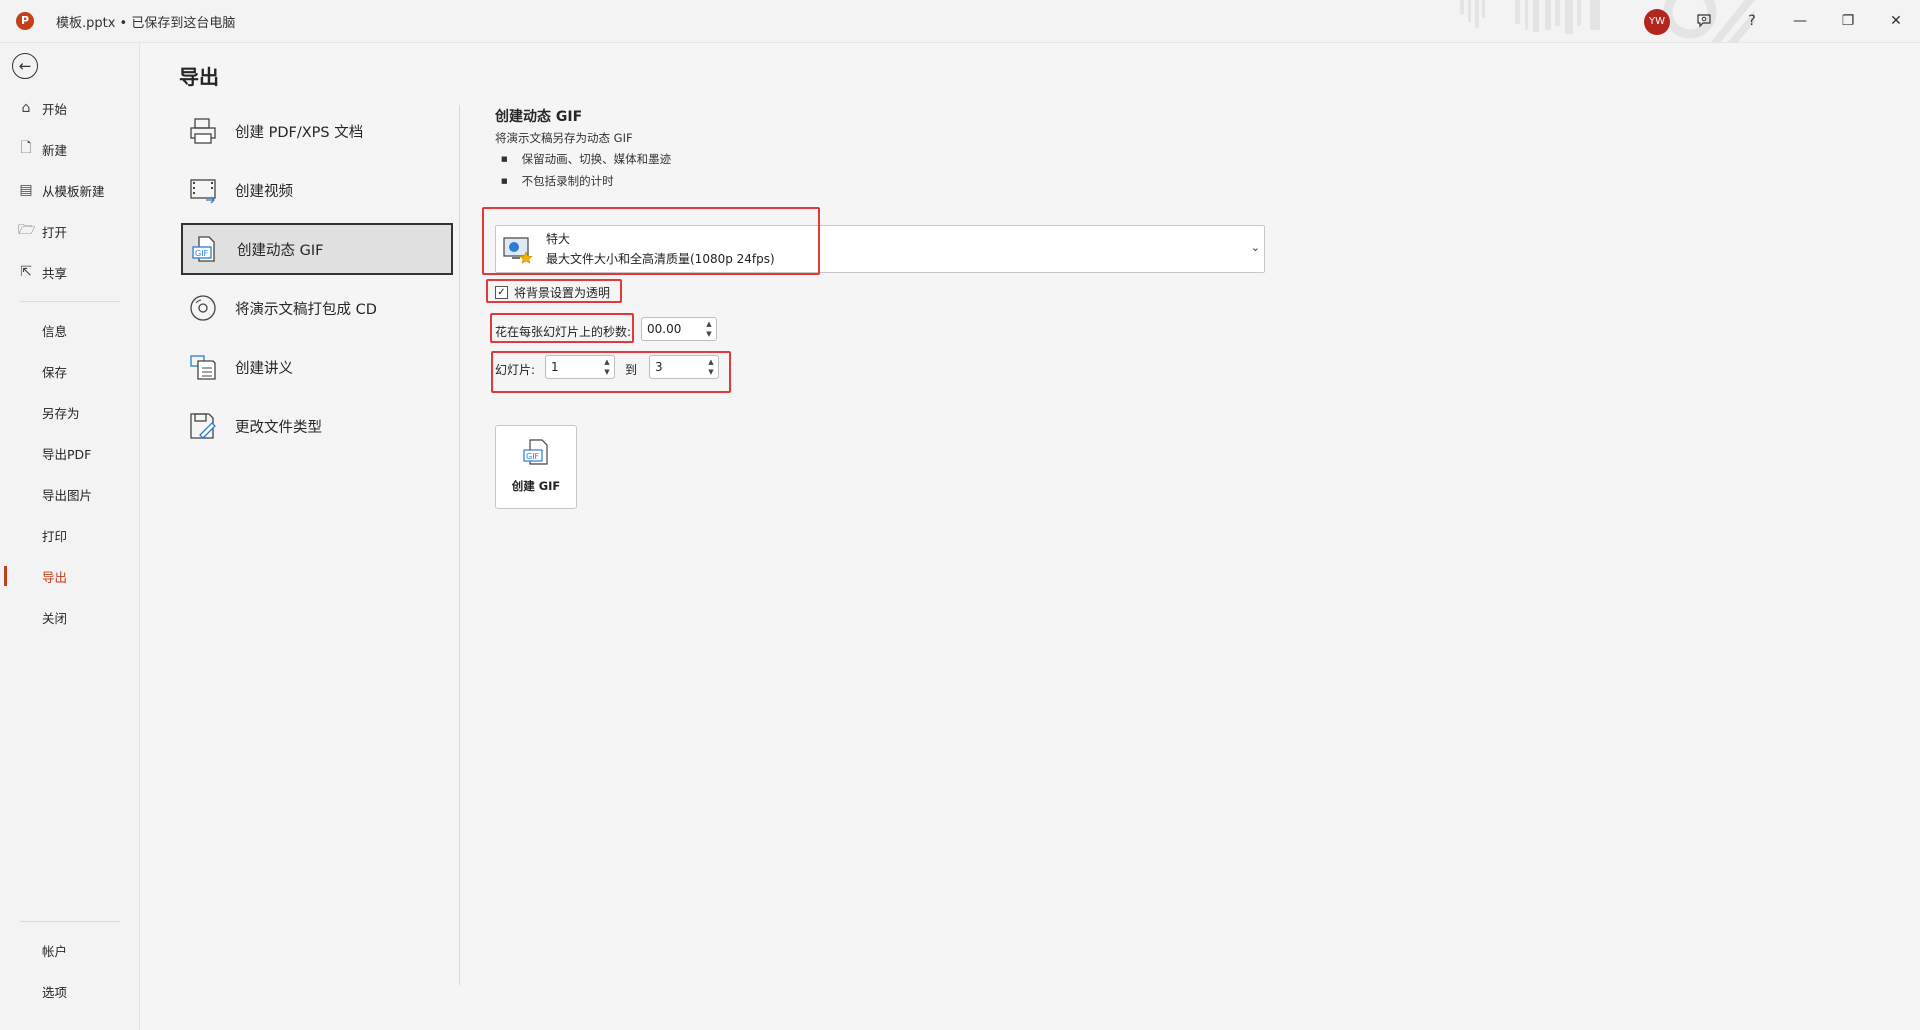  Describe the element at coordinates (563, 332) in the screenshot. I see `seconds-per-slide-label: 花在每张幻灯片上的秒数:` at that location.